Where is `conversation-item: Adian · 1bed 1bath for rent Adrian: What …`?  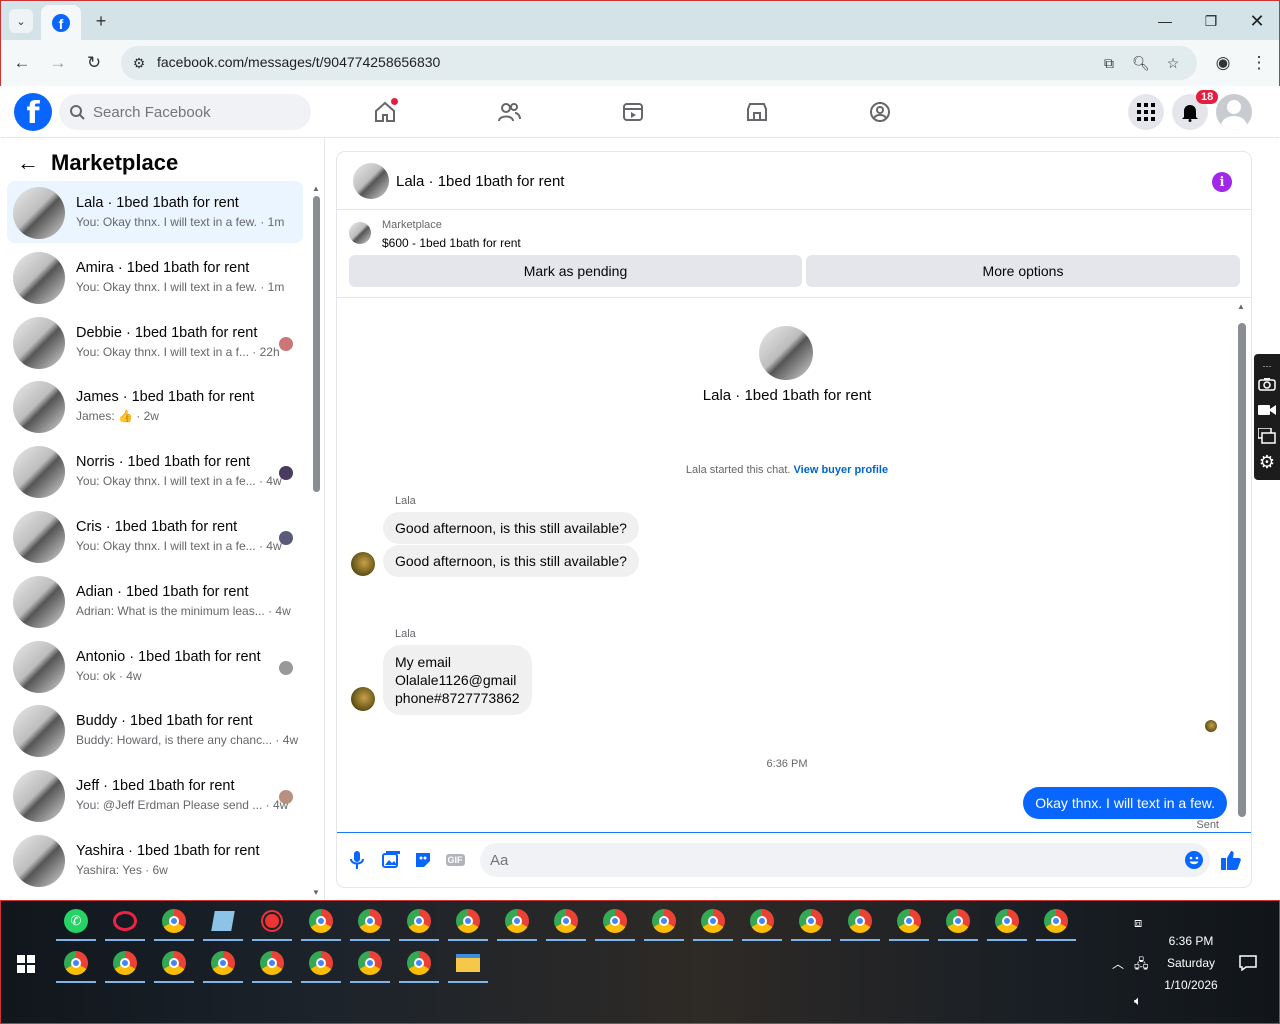
conversation-item: Adian · 1bed 1bath for rent Adrian: What … is located at coordinates (155, 601).